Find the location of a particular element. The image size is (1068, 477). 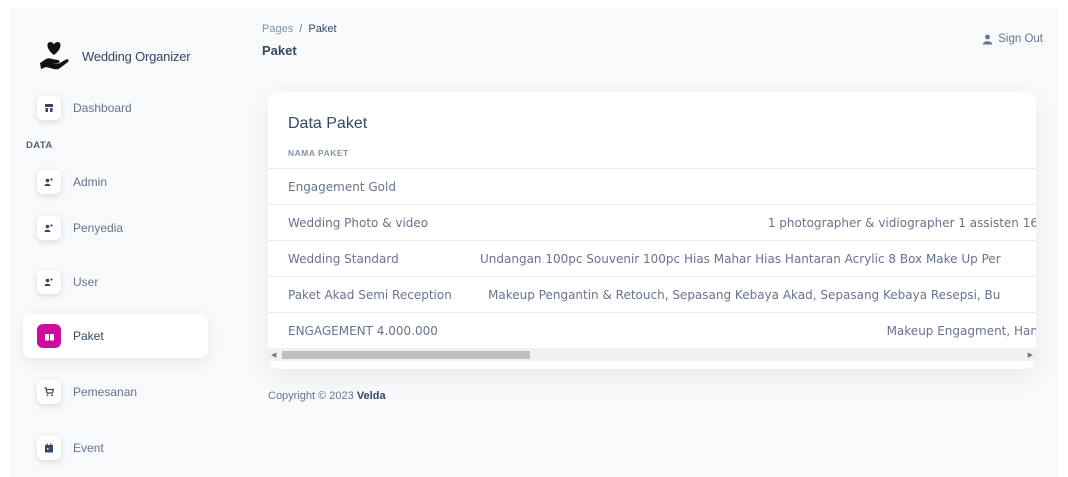

sidebar-item-paket: Paket is located at coordinates (115, 336).